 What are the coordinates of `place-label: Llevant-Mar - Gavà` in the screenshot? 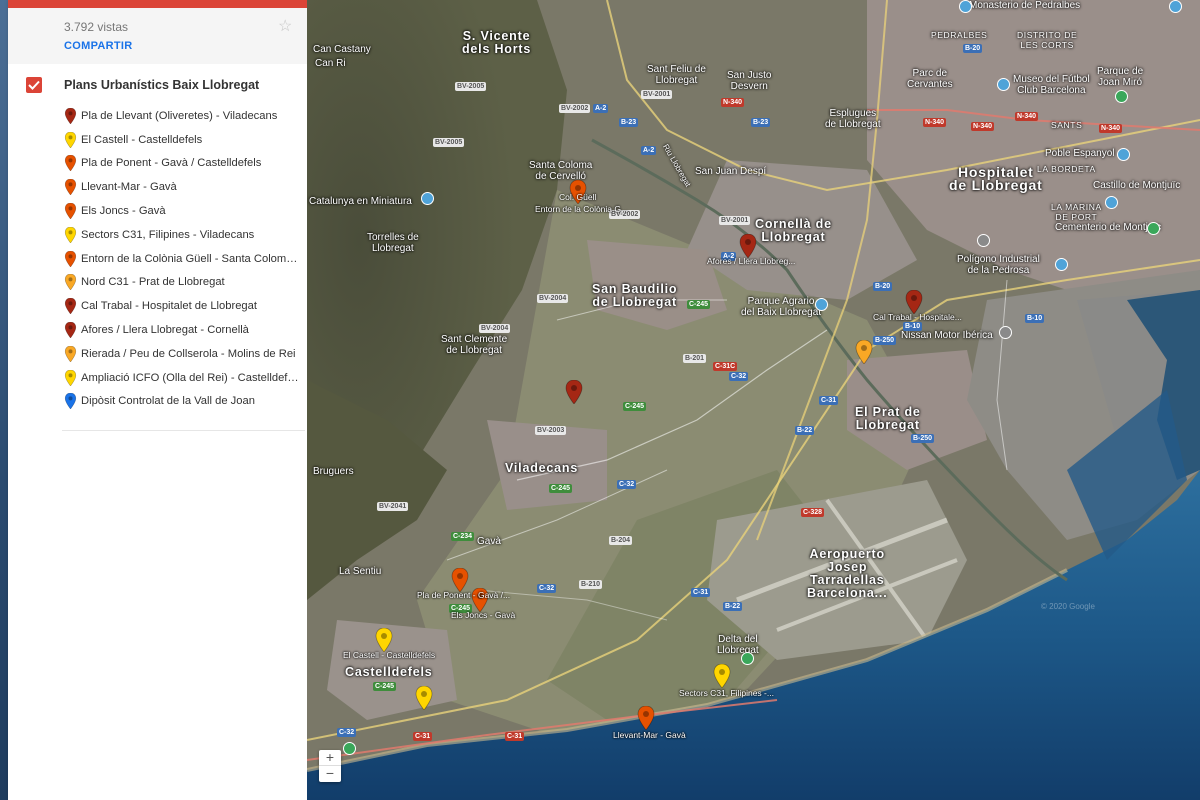 It's located at (129, 187).